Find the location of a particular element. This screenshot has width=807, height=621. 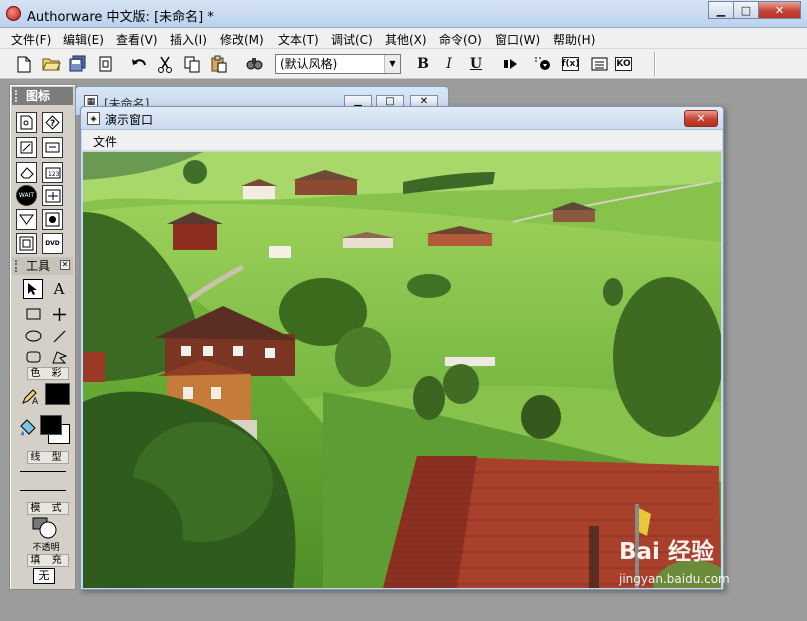

style-select-value: (默认风格) is located at coordinates (309, 64).